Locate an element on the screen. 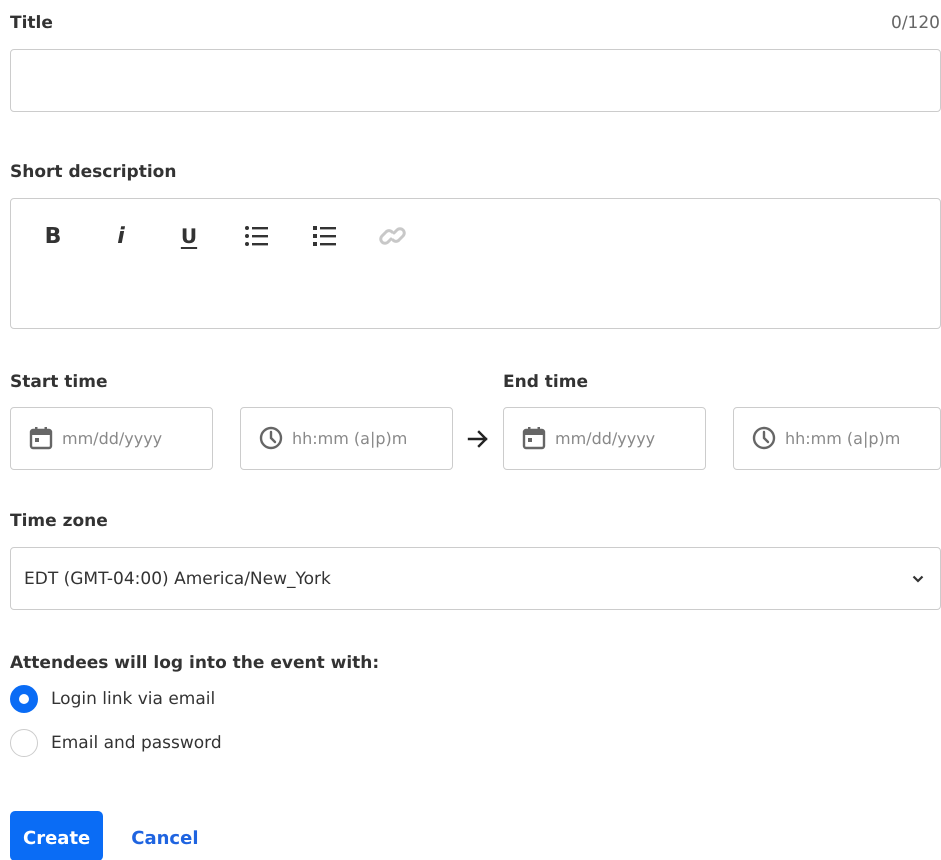 The width and height of the screenshot is (941, 860). radio-label: Email and password is located at coordinates (136, 743).